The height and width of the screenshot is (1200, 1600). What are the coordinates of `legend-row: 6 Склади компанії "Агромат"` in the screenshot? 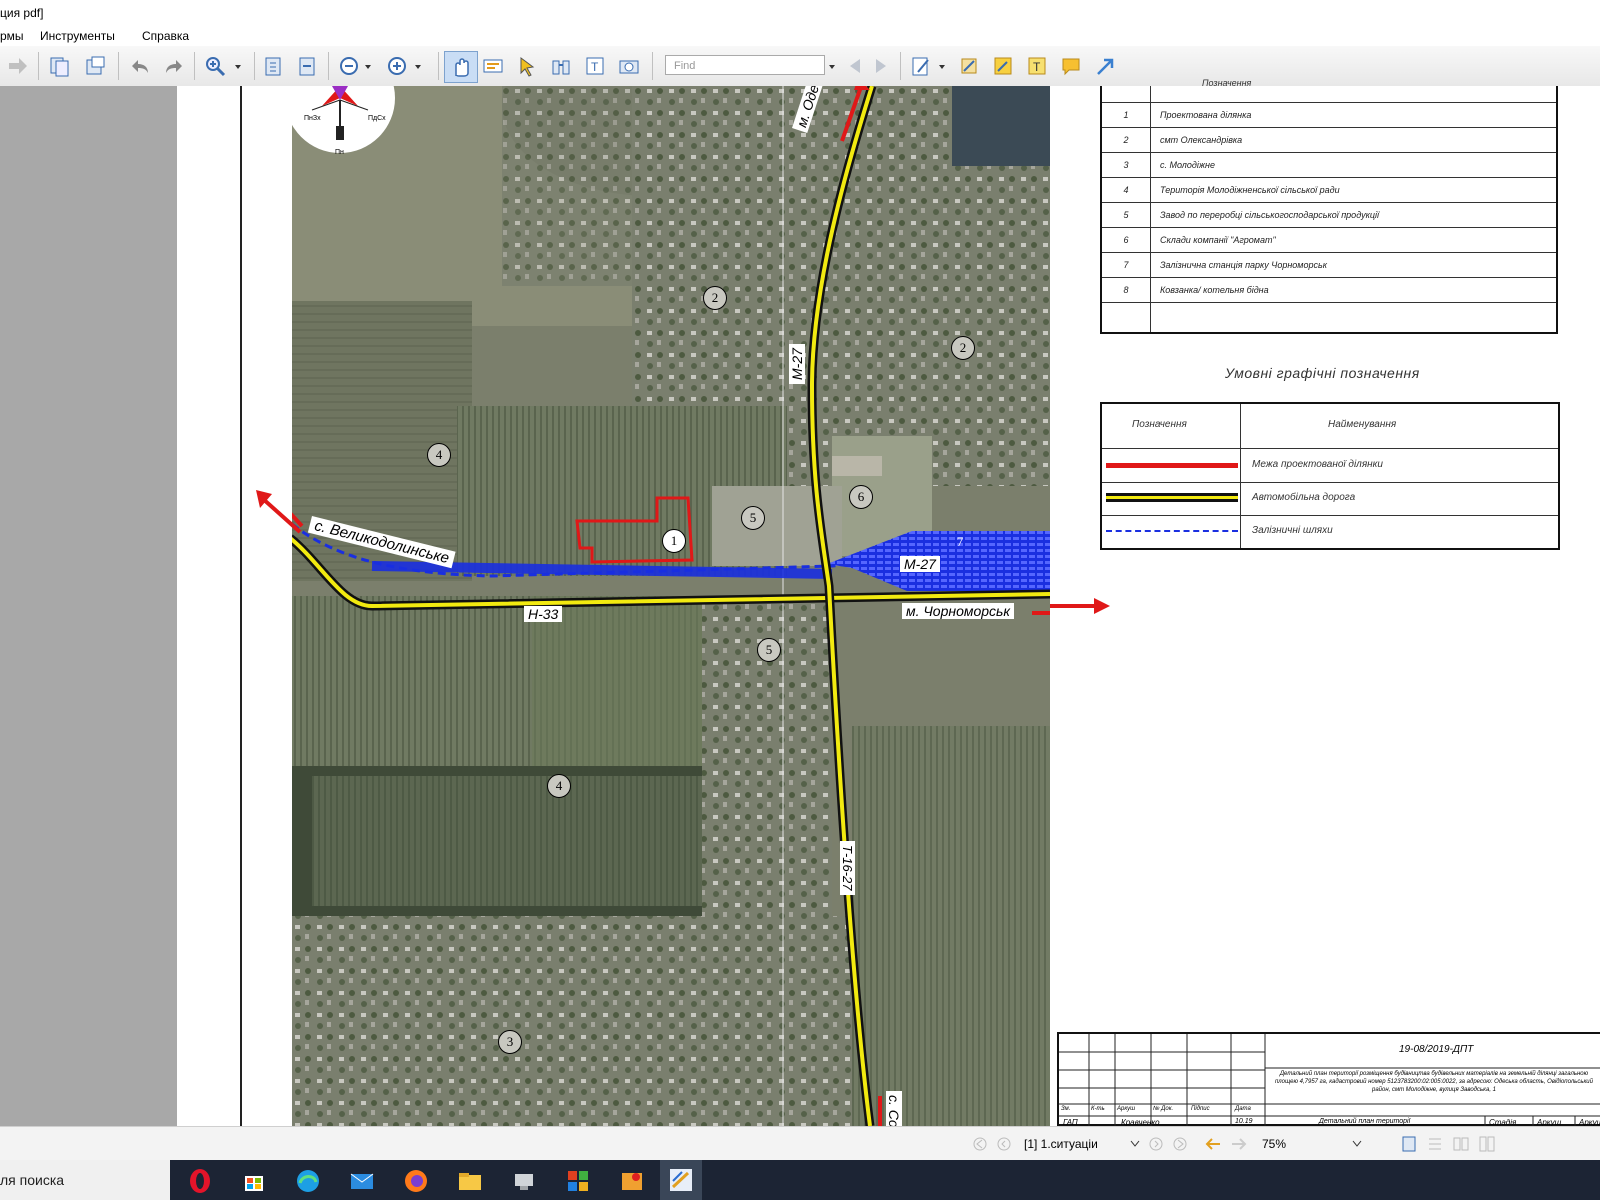 It's located at (1329, 240).